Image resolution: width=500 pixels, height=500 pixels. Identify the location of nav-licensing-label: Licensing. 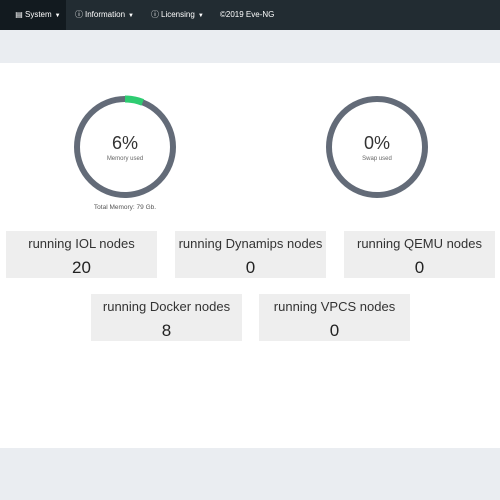
(178, 14).